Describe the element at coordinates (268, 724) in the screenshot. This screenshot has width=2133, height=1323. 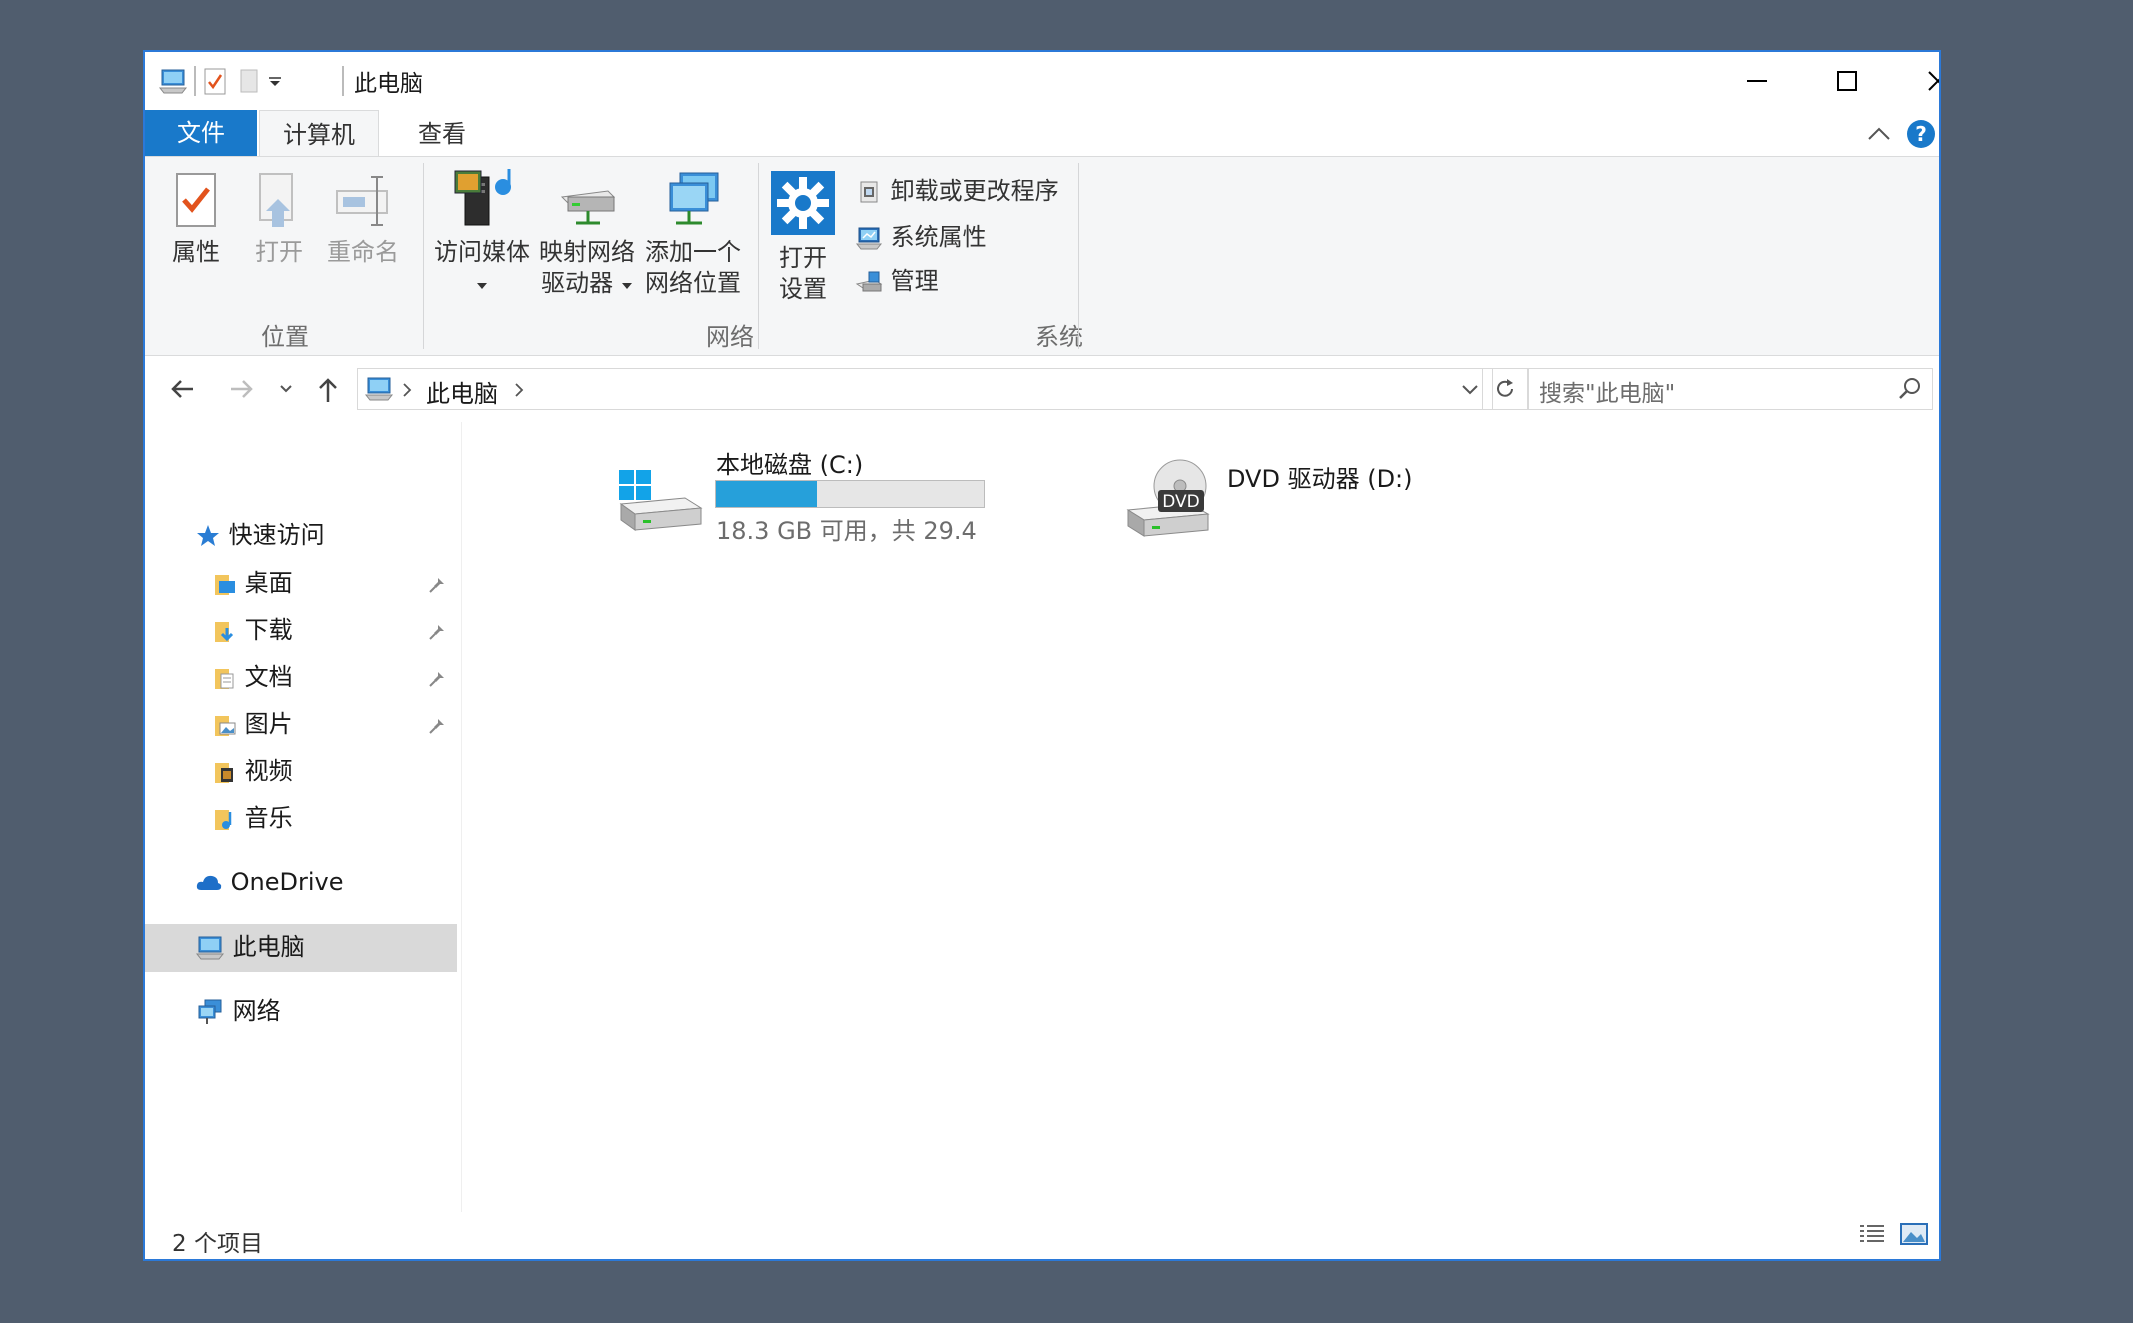
I see `nav-item-label: 图片` at that location.